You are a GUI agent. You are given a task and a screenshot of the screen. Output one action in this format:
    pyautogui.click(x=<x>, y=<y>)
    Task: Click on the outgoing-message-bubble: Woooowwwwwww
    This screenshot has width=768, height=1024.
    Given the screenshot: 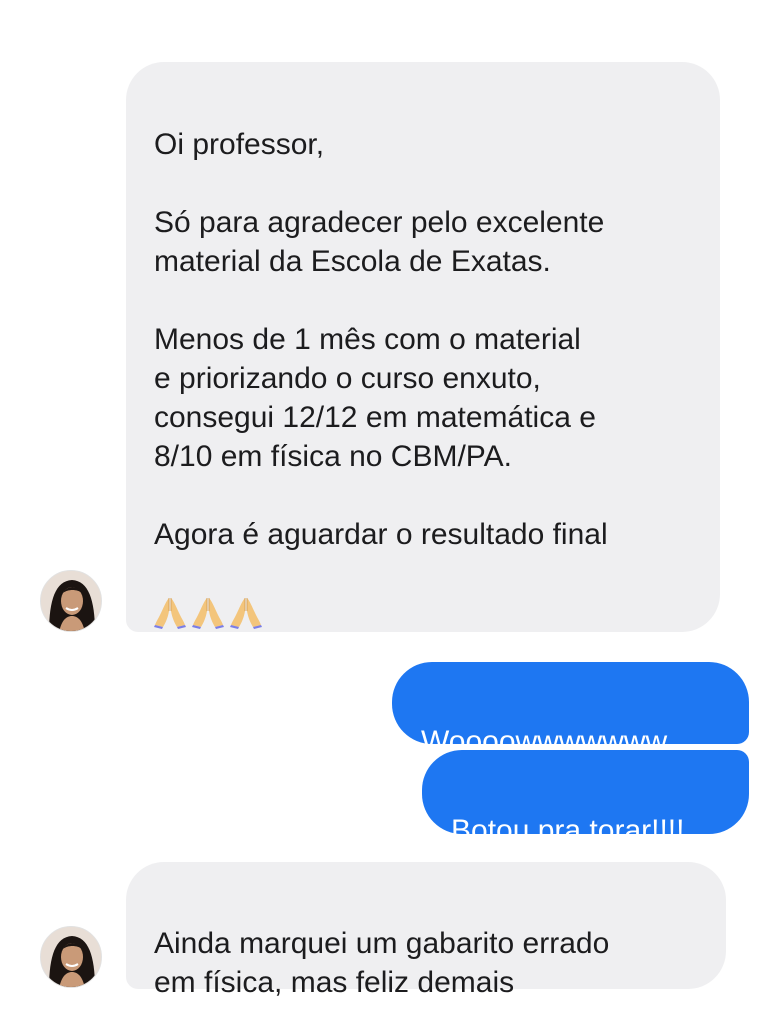 What is the action you would take?
    pyautogui.click(x=570, y=710)
    